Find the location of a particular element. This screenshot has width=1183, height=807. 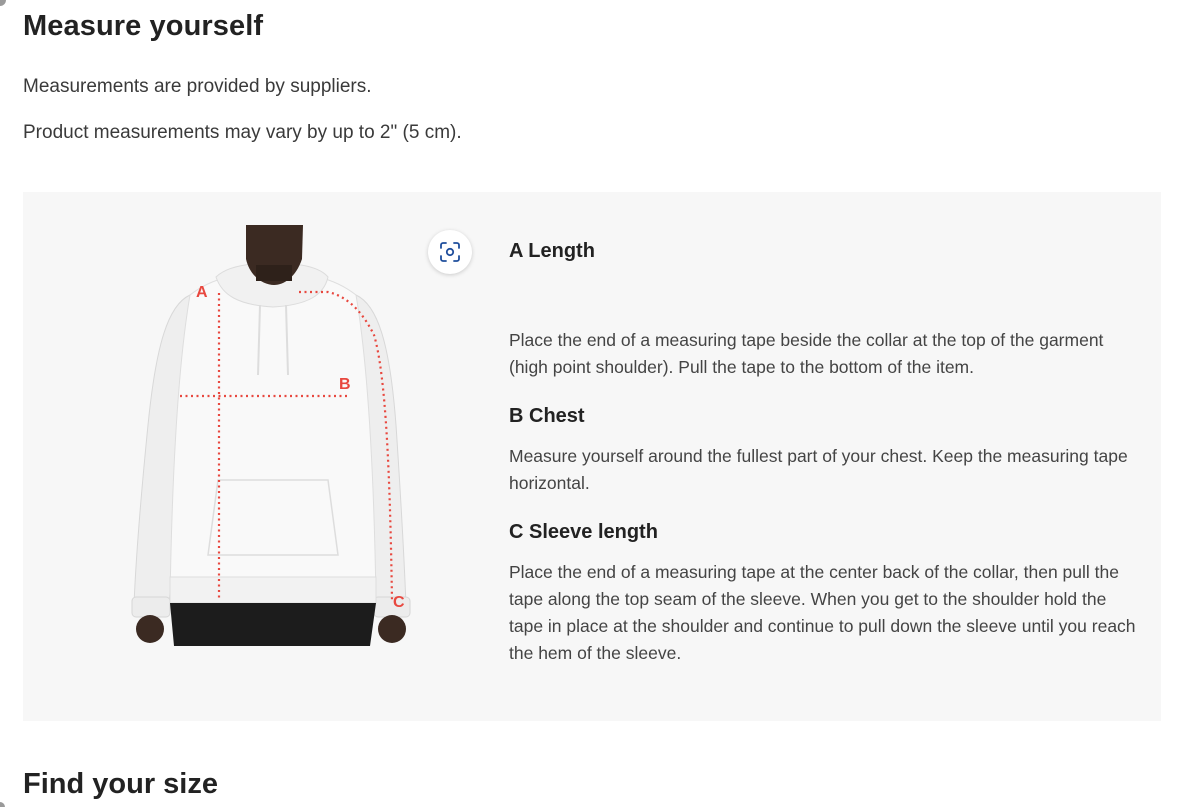

page-title: Measure yourself is located at coordinates (143, 26).